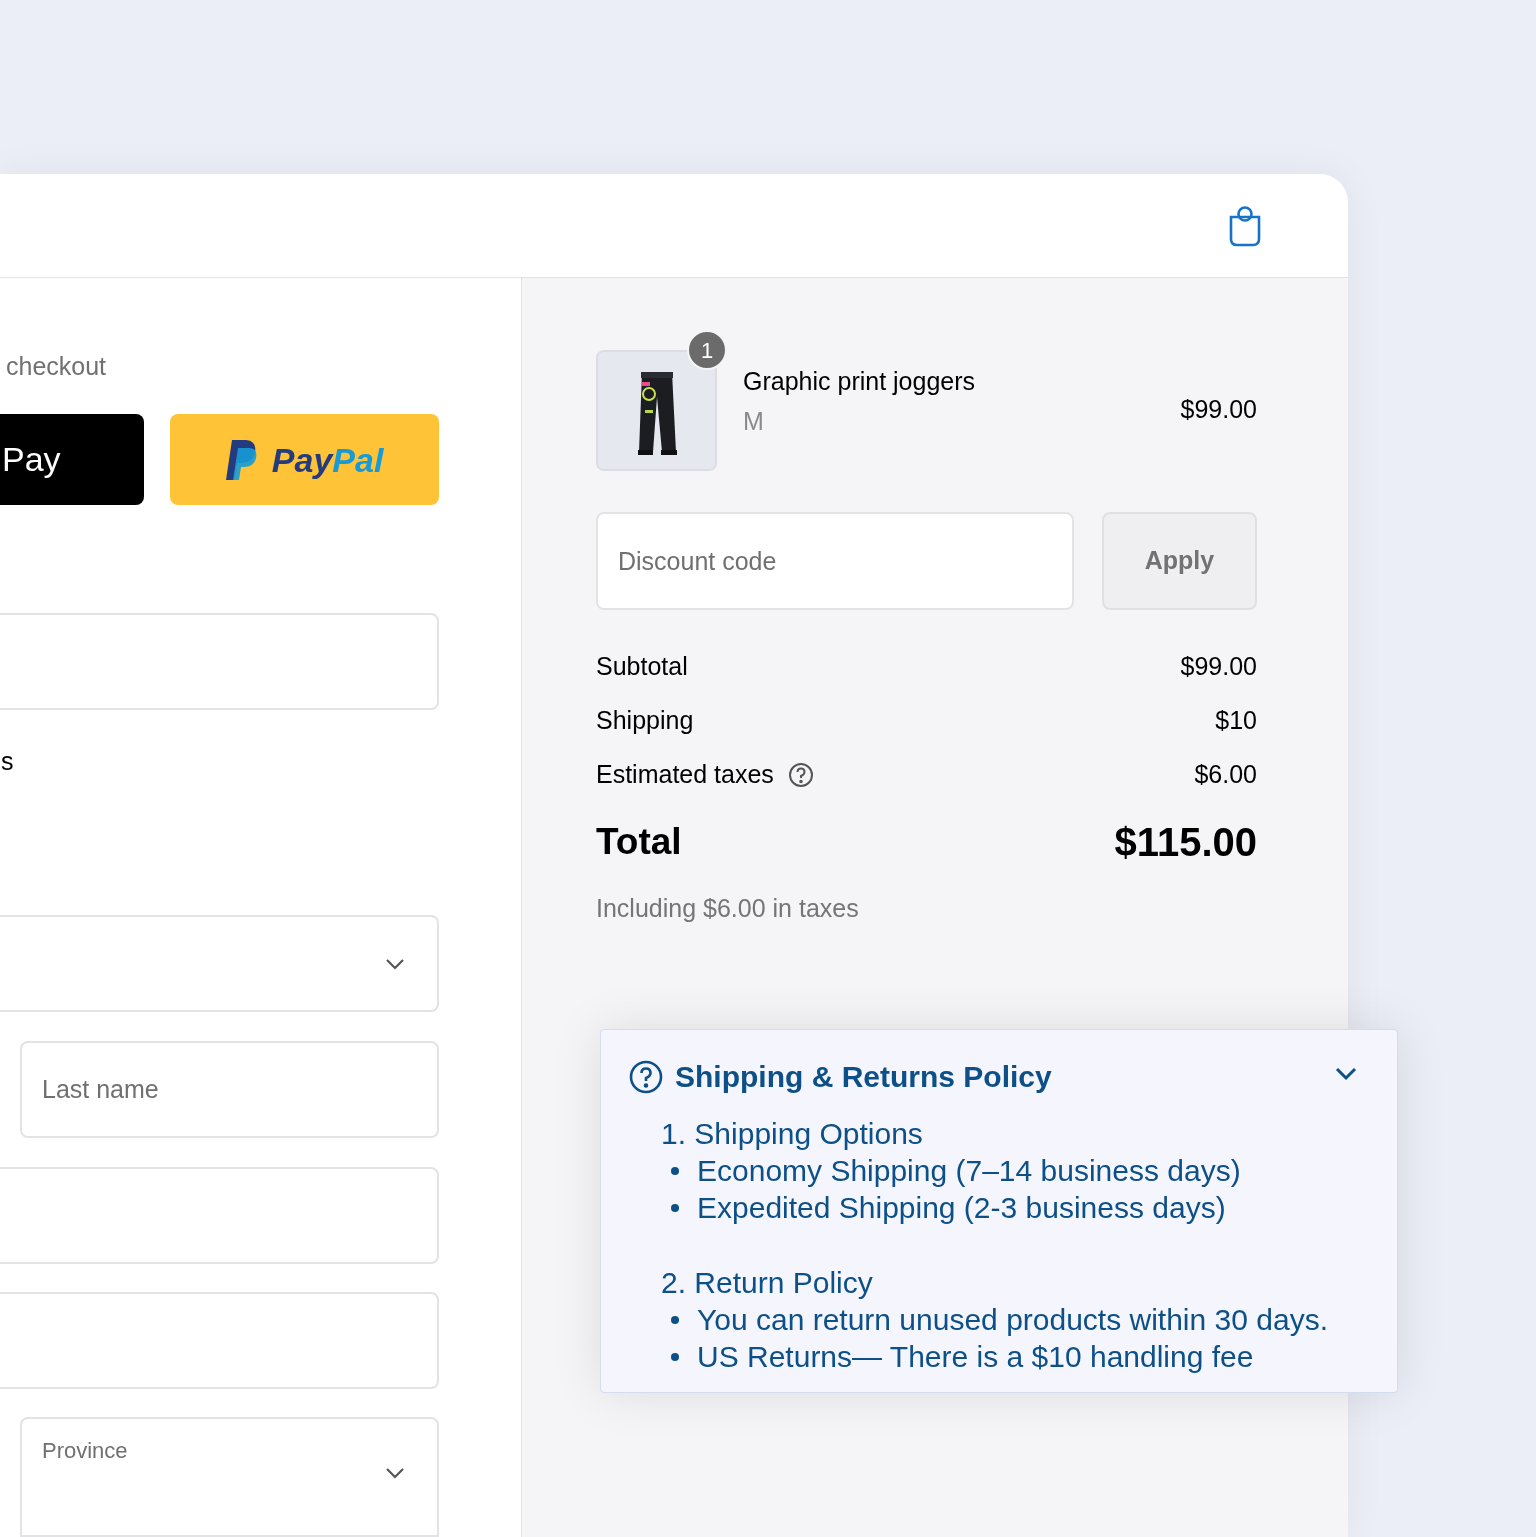 This screenshot has width=1536, height=1537. What do you see at coordinates (1012, 1320) in the screenshot?
I see `policy-text: You can return unused products within 30 days.` at bounding box center [1012, 1320].